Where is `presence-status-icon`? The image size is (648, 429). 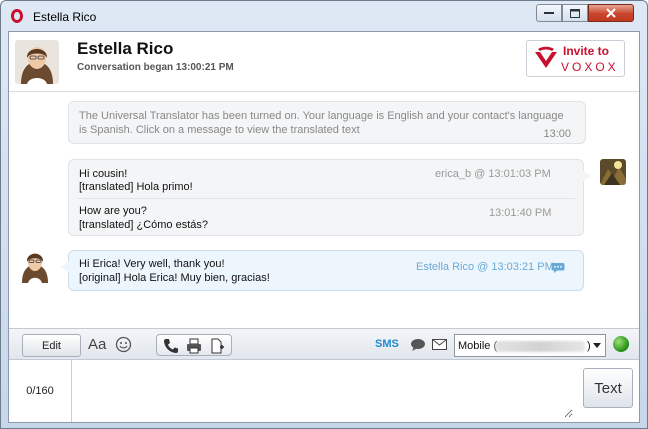 presence-status-icon is located at coordinates (621, 344).